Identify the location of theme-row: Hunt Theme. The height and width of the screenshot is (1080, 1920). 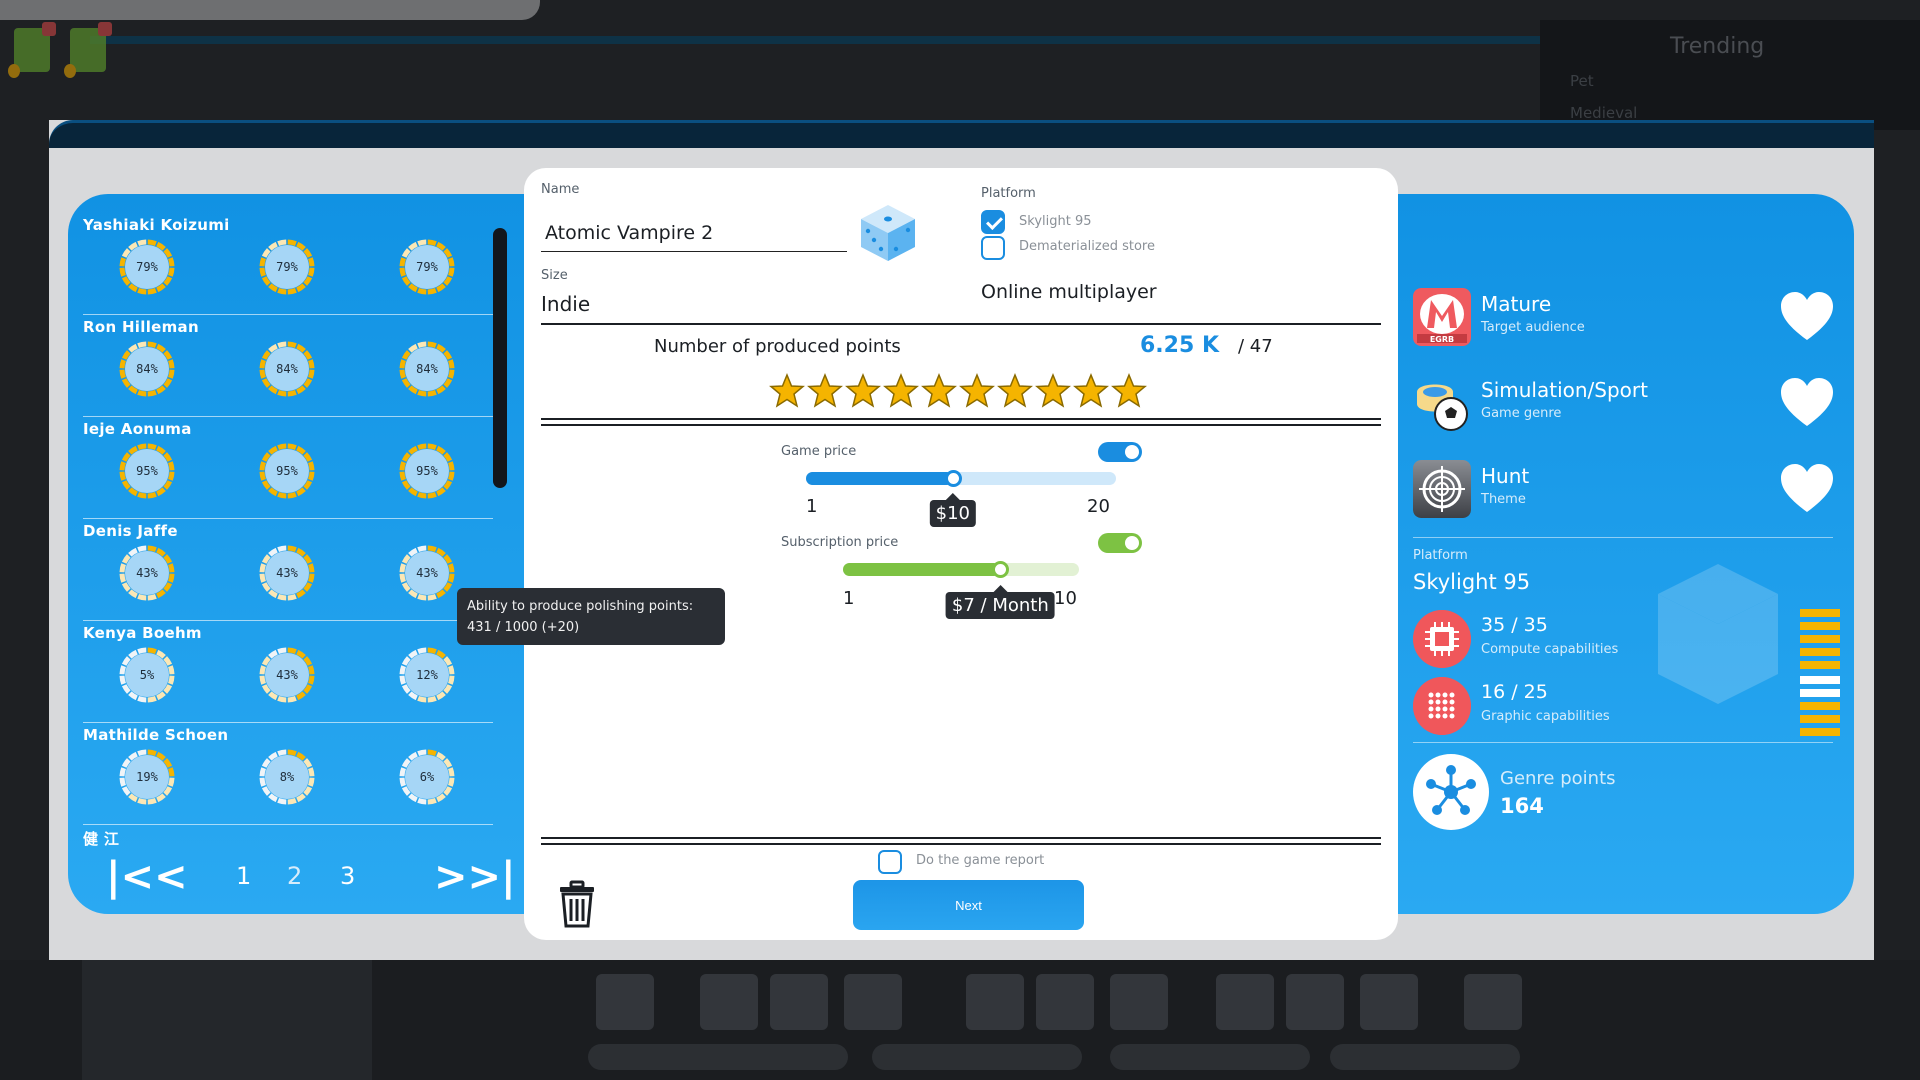
(1623, 490).